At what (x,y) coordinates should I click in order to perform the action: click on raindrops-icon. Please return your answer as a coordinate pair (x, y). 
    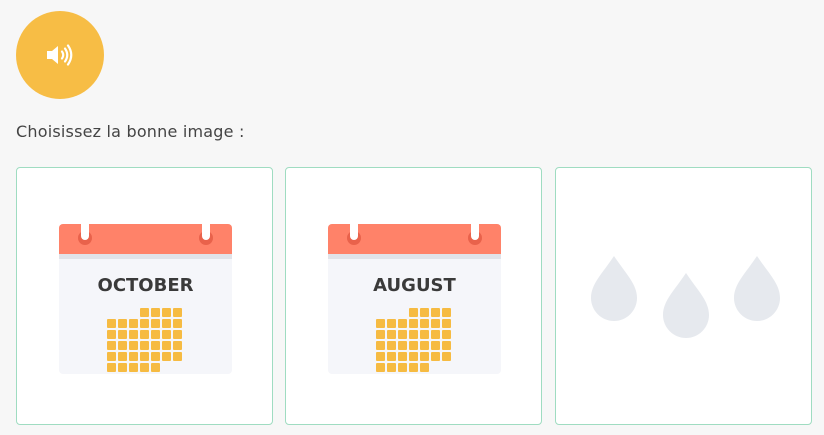
    Looking at the image, I should click on (685, 297).